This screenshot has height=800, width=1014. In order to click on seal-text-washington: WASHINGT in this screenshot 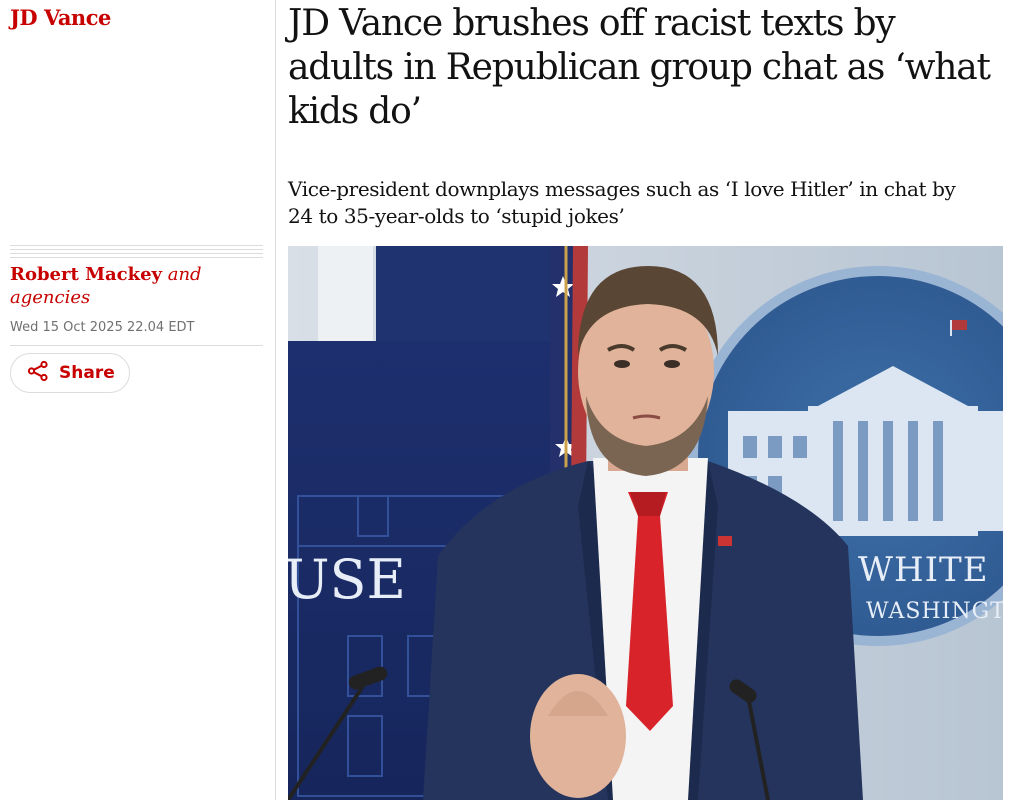, I will do `click(934, 611)`.